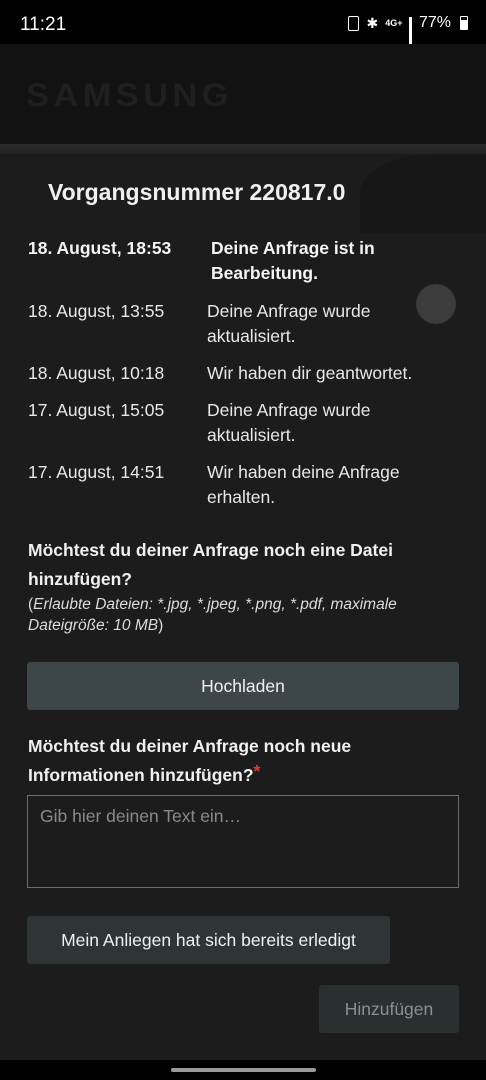 This screenshot has height=1080, width=486. Describe the element at coordinates (43, 24) in the screenshot. I see `status-time: 11:21` at that location.